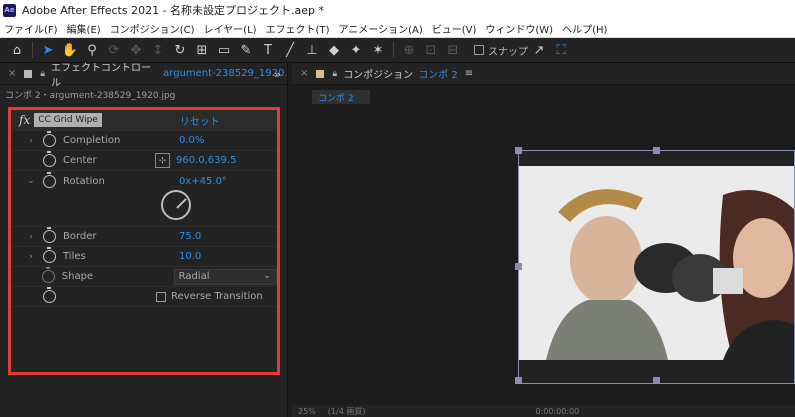 The image size is (795, 417). I want to click on reset-link: リセット, so click(200, 120).